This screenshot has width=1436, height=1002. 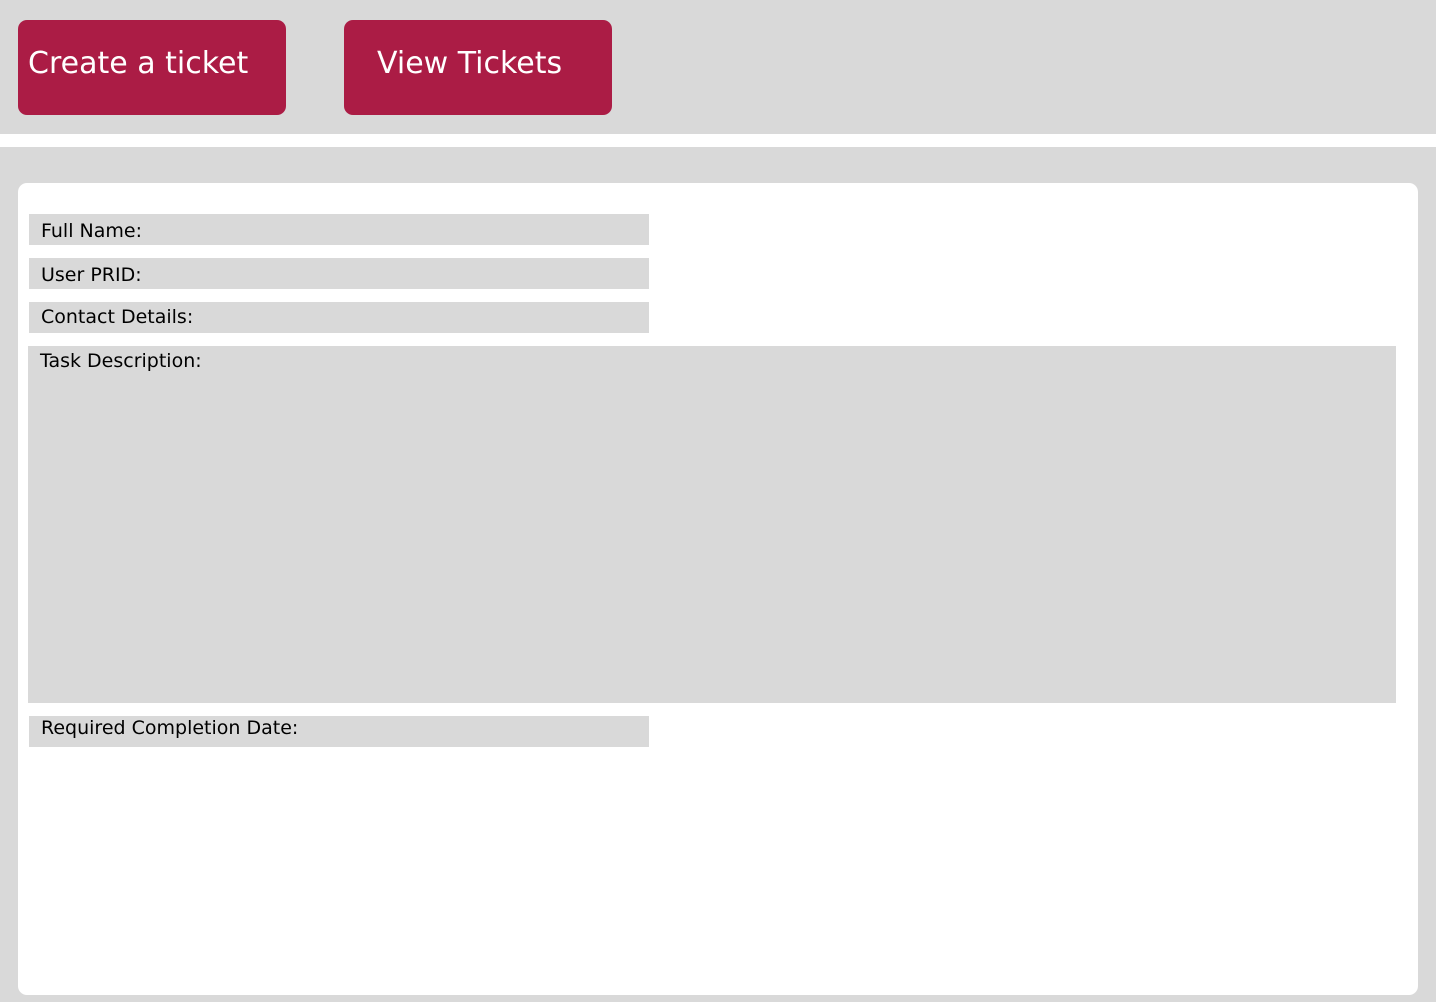 I want to click on view-tickets-button: View Tickets, so click(x=478, y=67).